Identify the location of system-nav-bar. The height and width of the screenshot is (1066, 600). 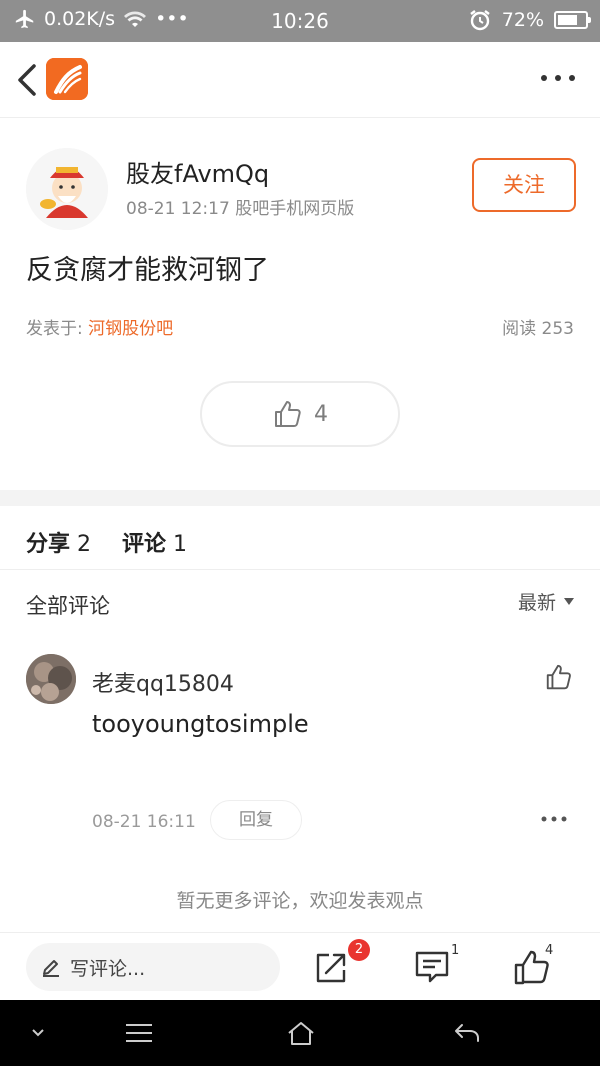
(300, 1033).